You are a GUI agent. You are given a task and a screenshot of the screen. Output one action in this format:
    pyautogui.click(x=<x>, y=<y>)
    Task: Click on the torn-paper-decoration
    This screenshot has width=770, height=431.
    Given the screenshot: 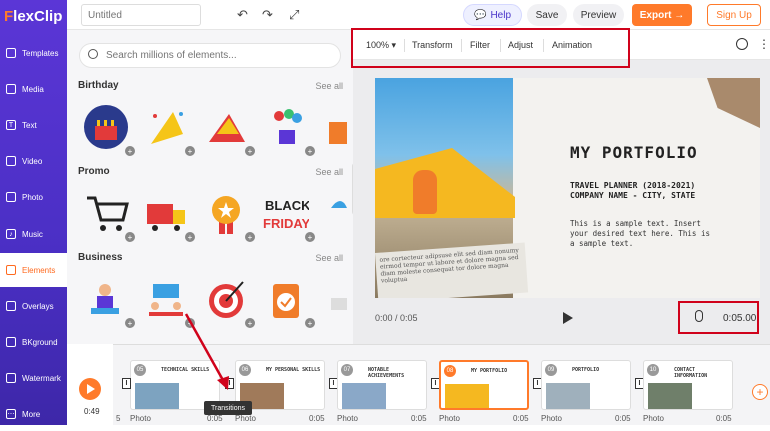 What is the action you would take?
    pyautogui.click(x=733, y=103)
    